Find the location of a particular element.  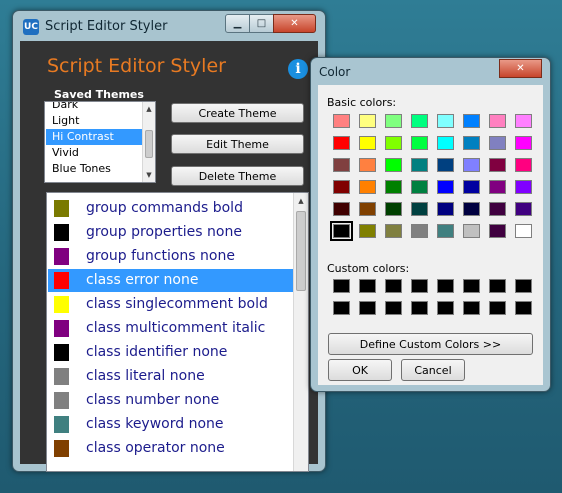

title-bar: UC Script Editor Styler ▁ □ ✕ is located at coordinates (169, 26).